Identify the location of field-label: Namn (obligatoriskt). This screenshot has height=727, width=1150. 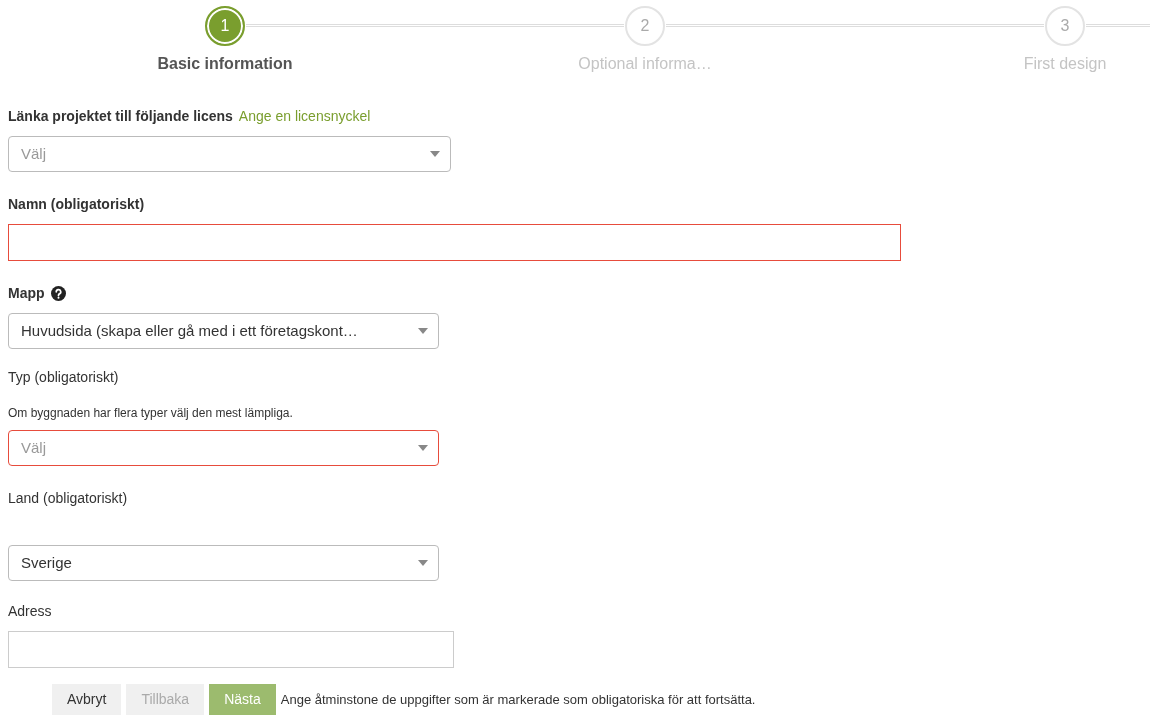
(76, 204).